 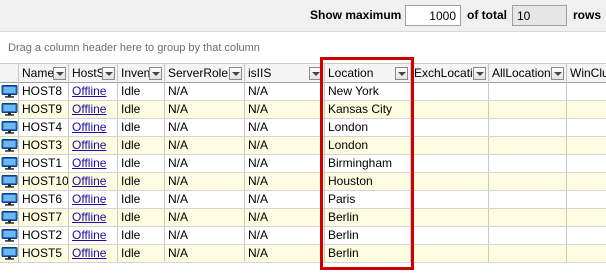 I want to click on table-row: HOST1 Offline Idle N/A N/A Birmingham, so click(x=303, y=164).